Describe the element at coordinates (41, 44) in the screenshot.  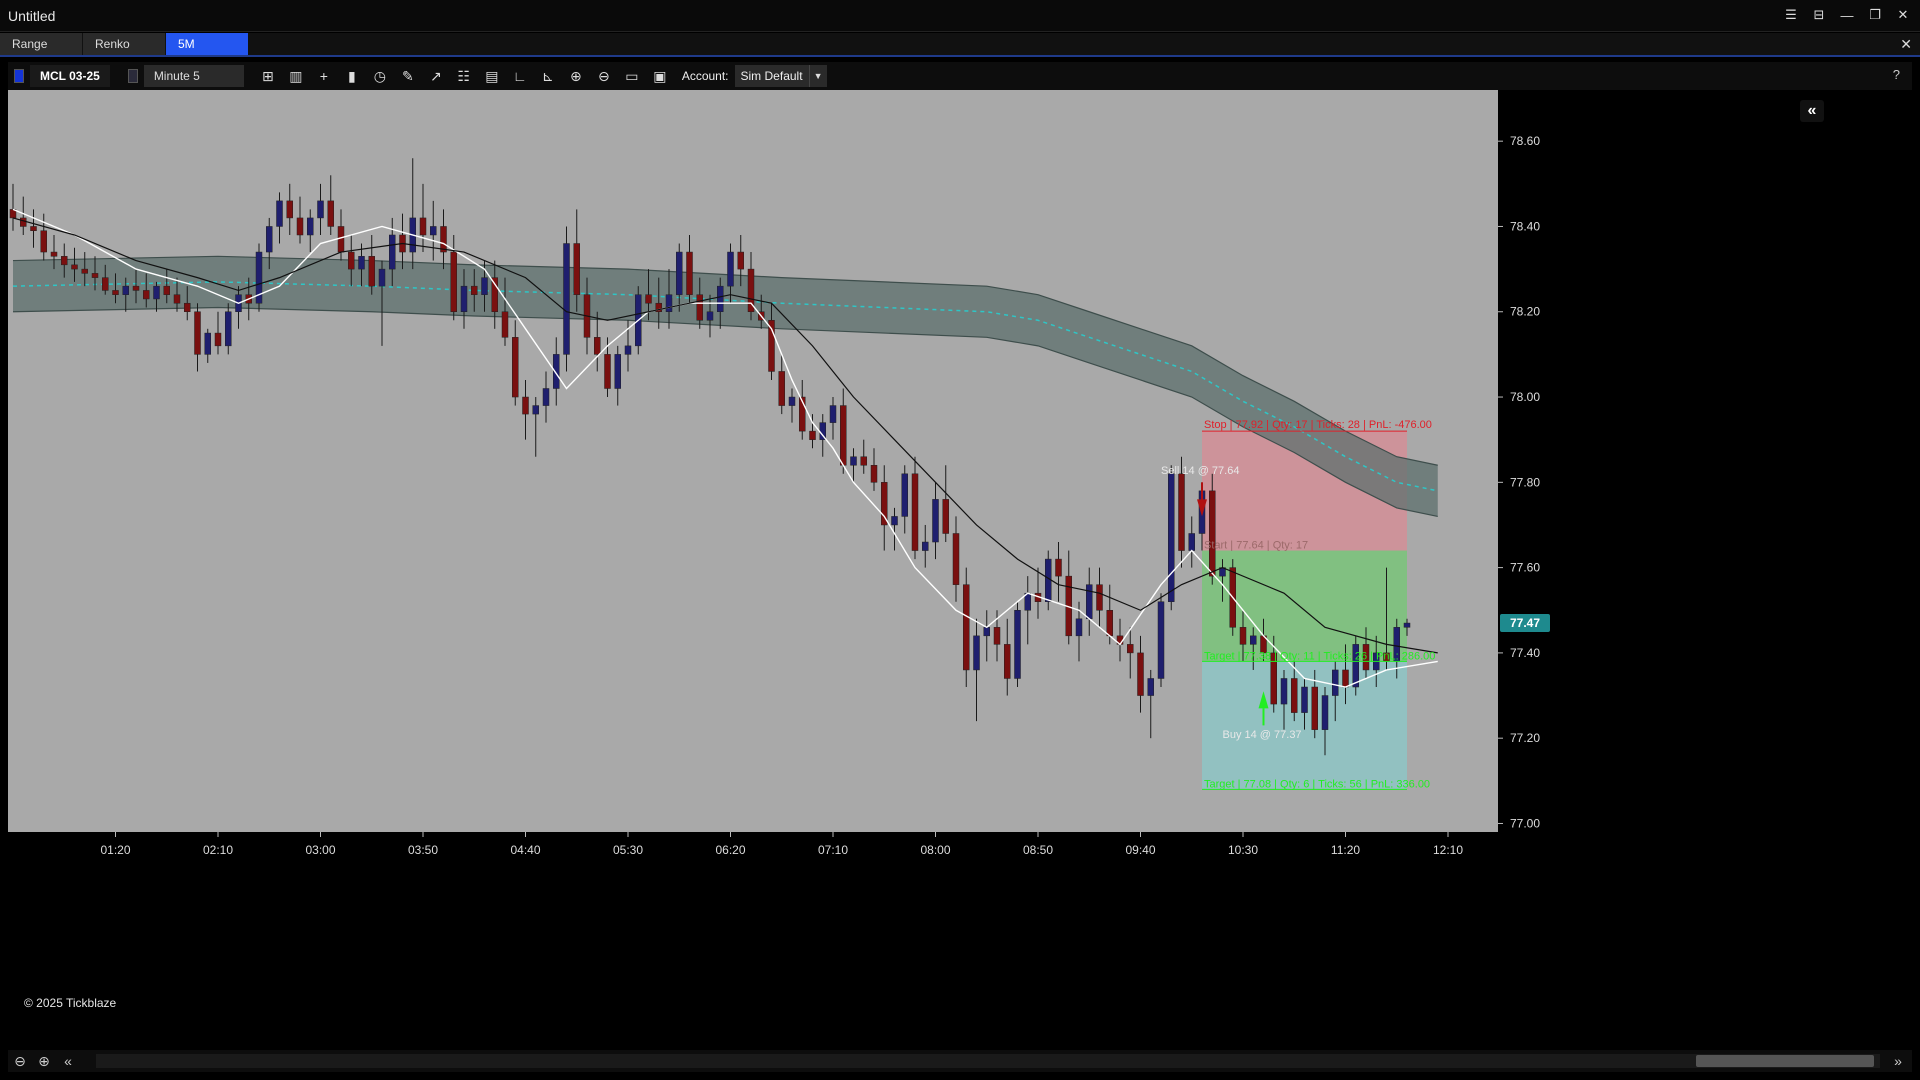
I see `tab-range: Range` at that location.